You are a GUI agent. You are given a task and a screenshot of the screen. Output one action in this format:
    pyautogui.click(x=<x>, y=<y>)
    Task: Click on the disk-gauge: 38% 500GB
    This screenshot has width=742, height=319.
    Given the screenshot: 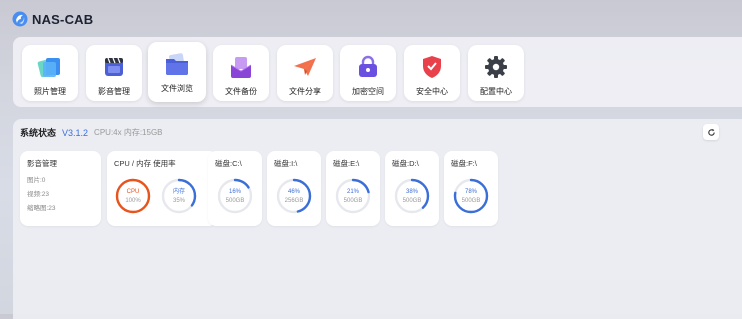 What is the action you would take?
    pyautogui.click(x=412, y=196)
    